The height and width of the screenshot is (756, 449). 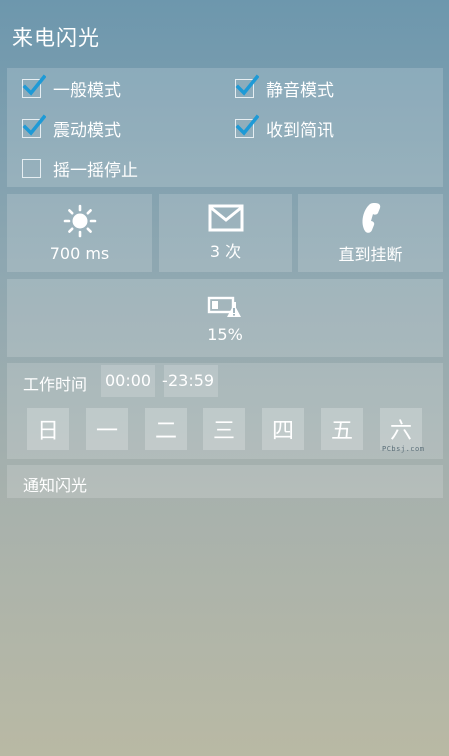 What do you see at coordinates (107, 429) in the screenshot?
I see `day-toggle-monday: 一` at bounding box center [107, 429].